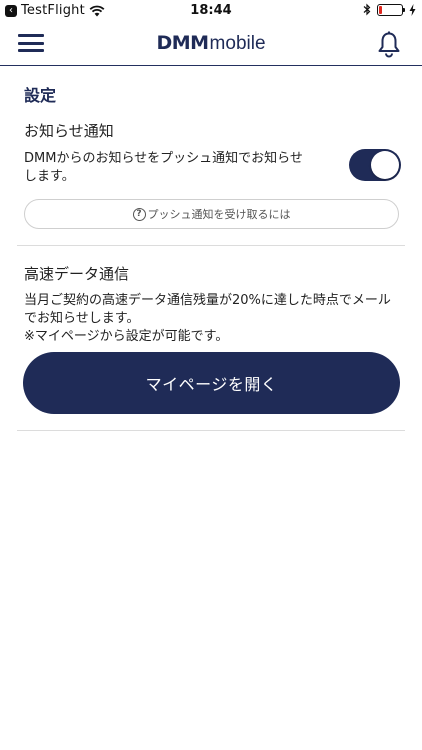  Describe the element at coordinates (367, 9) in the screenshot. I see `bluetooth-icon` at that location.